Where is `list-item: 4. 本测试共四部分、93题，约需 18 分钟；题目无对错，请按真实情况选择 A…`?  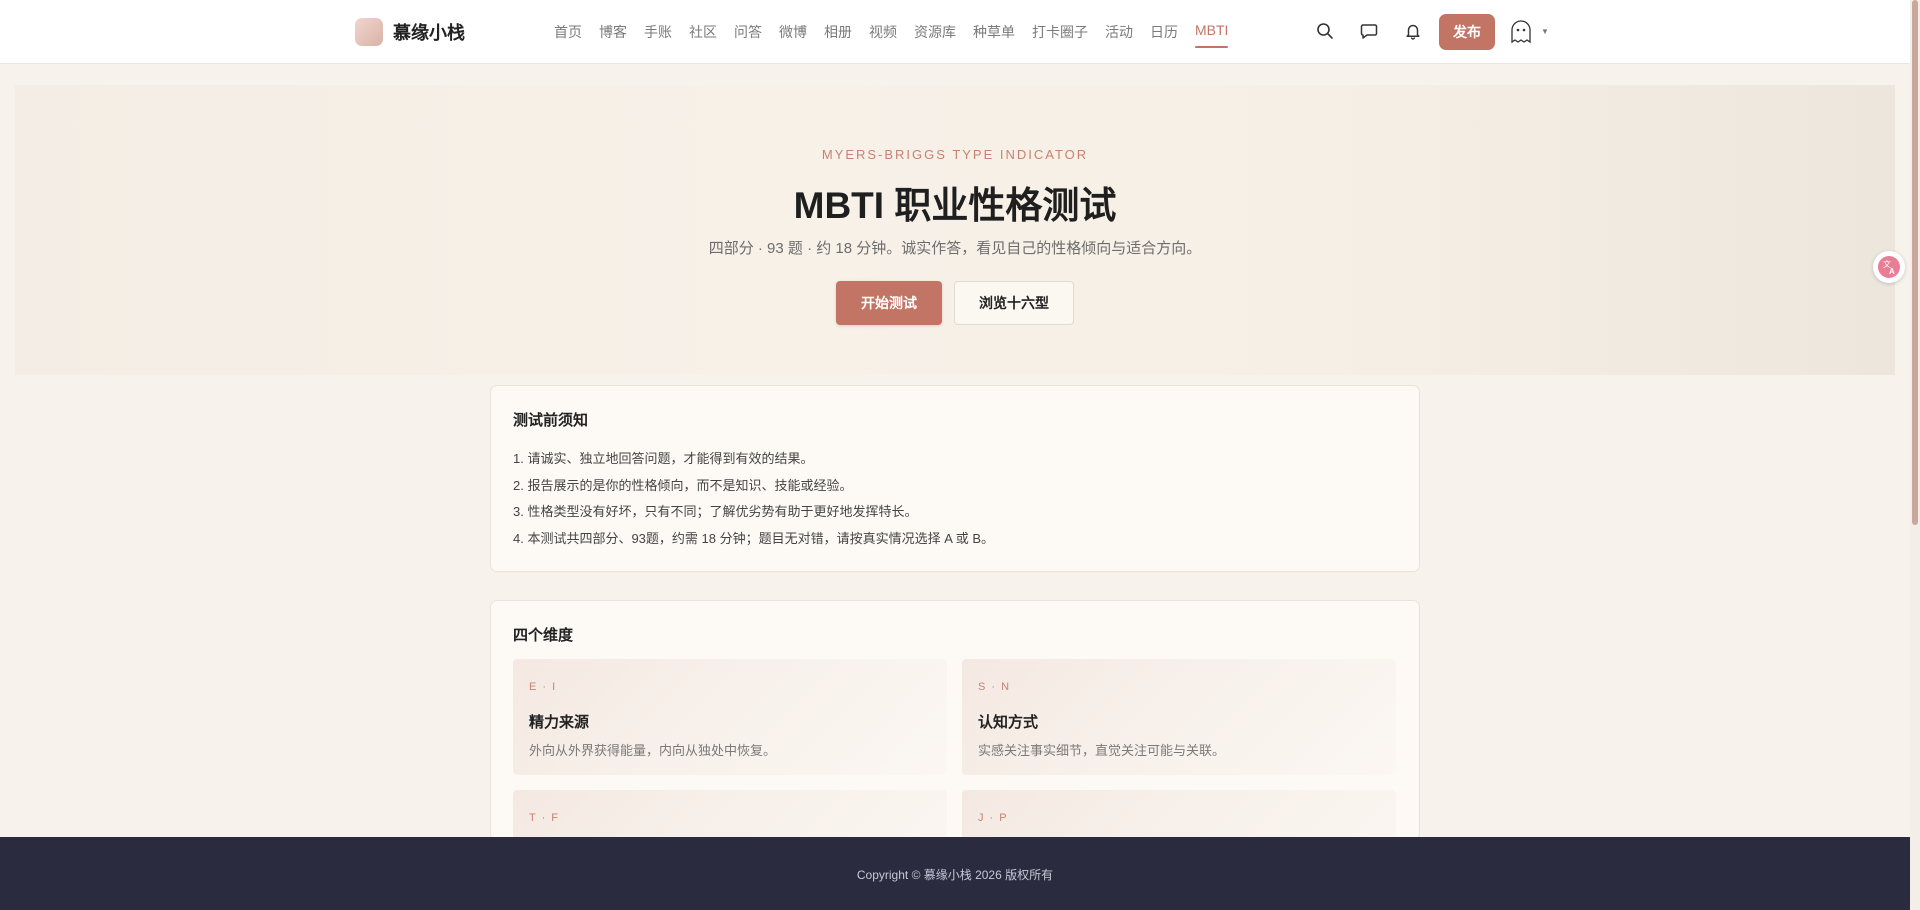
list-item: 4. 本测试共四部分、93题，约需 18 分钟；题目无对错，请按真实情况选择 A… is located at coordinates (754, 538).